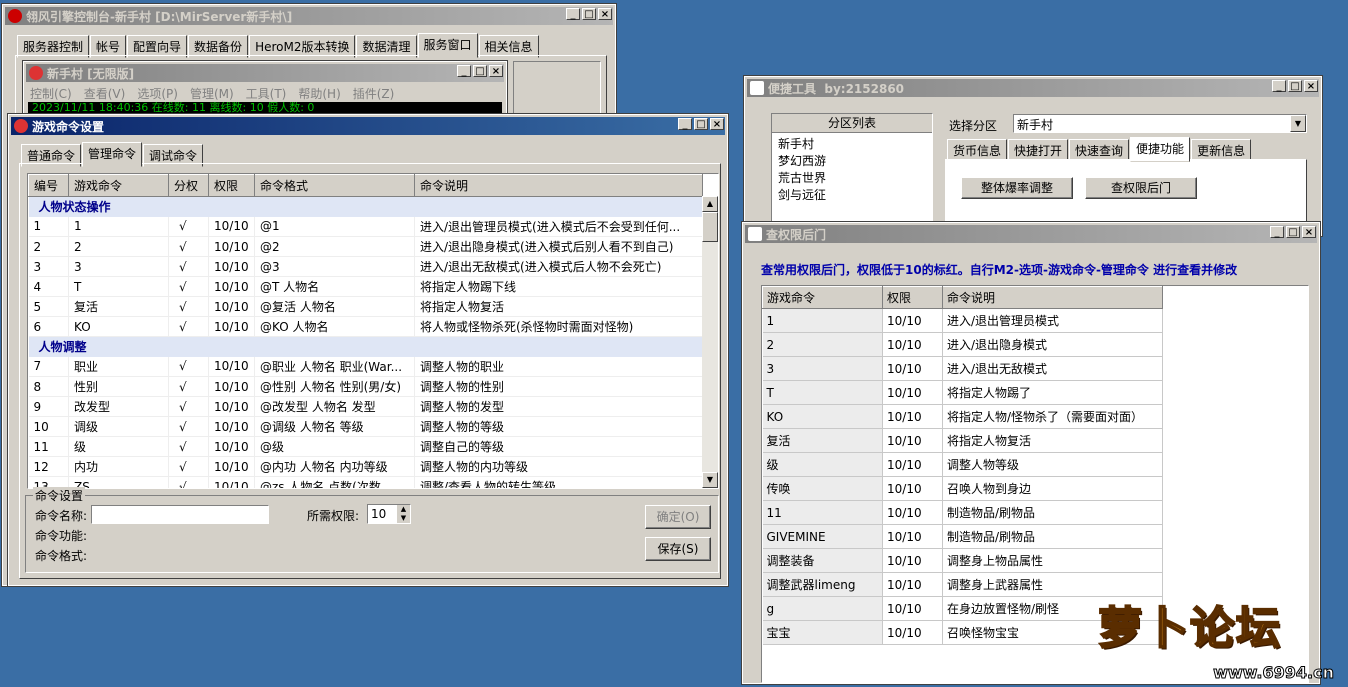  What do you see at coordinates (374, 93) in the screenshot?
I see `menu-plugins: 插件(Z)` at bounding box center [374, 93].